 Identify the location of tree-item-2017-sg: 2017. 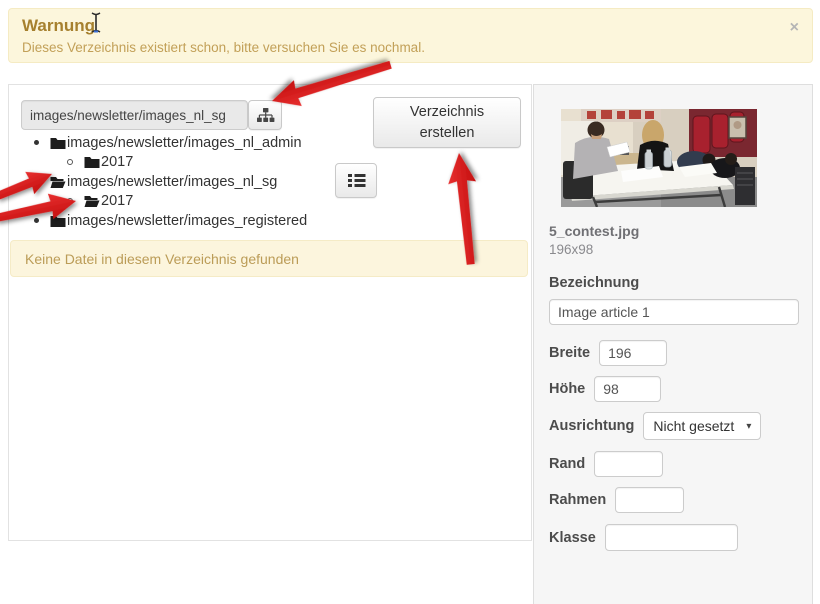
(189, 202).